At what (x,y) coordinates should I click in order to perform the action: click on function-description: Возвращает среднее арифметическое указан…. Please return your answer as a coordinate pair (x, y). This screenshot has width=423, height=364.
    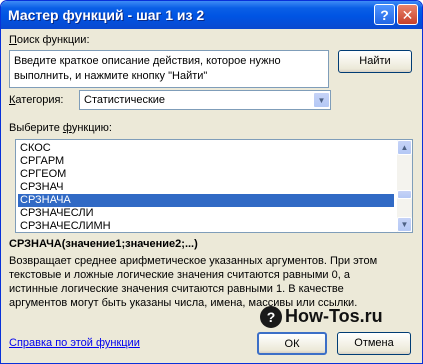
    Looking at the image, I should click on (209, 282).